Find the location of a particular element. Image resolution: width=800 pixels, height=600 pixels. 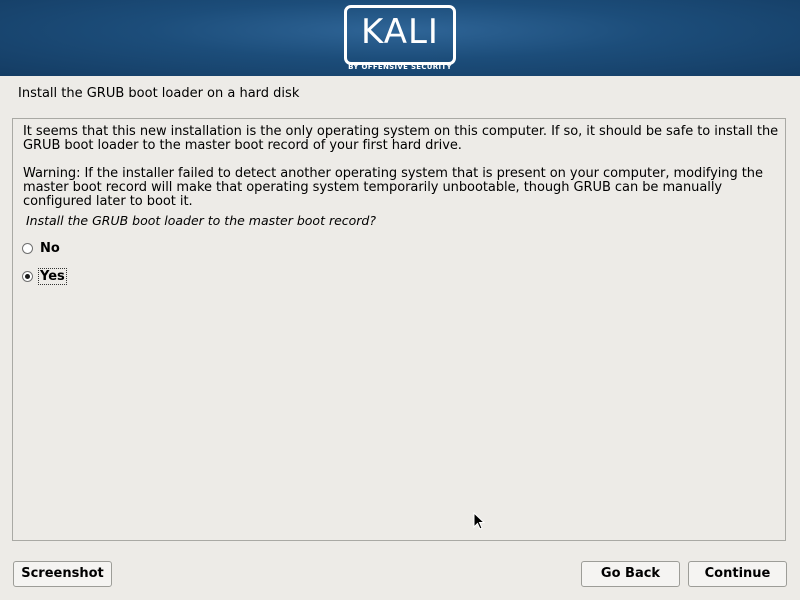

option-no-label: No is located at coordinates (50, 248).